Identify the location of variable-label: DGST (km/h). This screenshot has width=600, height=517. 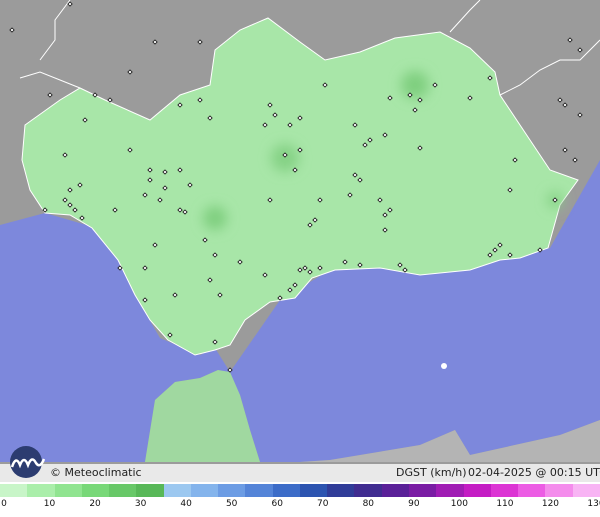
(431, 472).